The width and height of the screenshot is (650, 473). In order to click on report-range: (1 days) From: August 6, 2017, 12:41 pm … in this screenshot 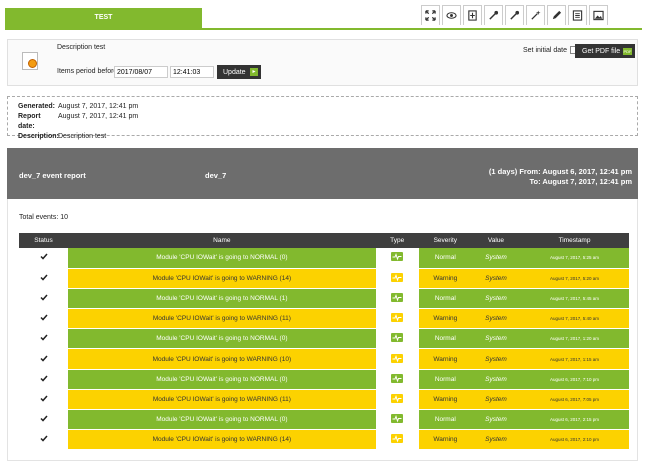, I will do `click(560, 177)`.